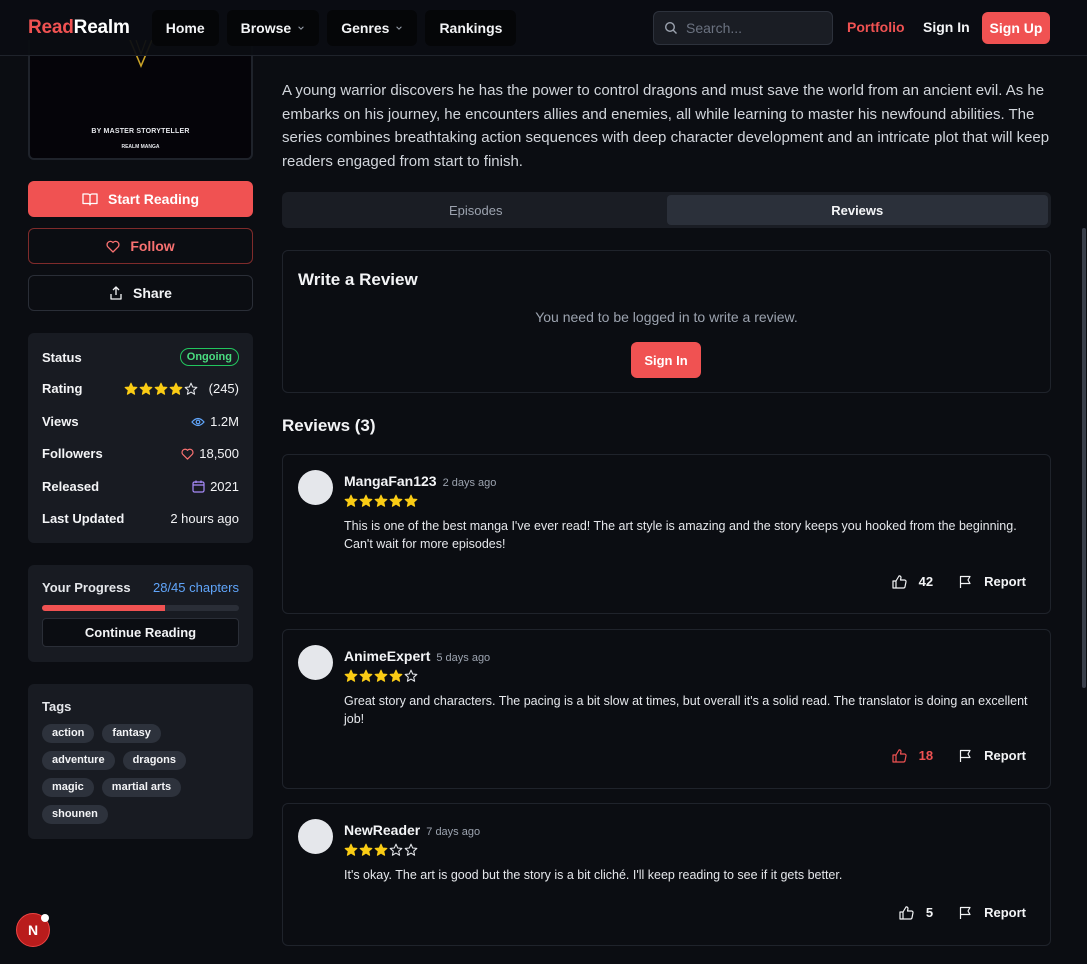  What do you see at coordinates (152, 293) in the screenshot?
I see `share-label: Share` at bounding box center [152, 293].